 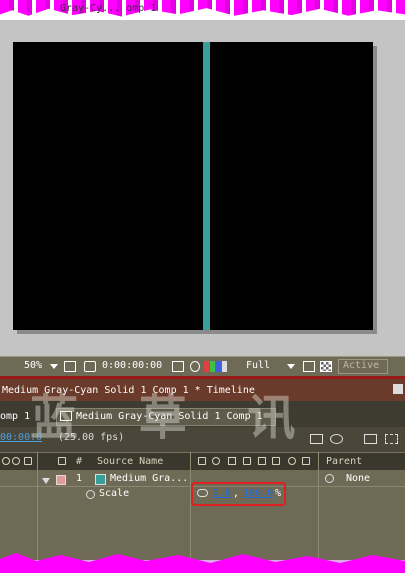 I want to click on camera-dropdown: Active, so click(x=363, y=366).